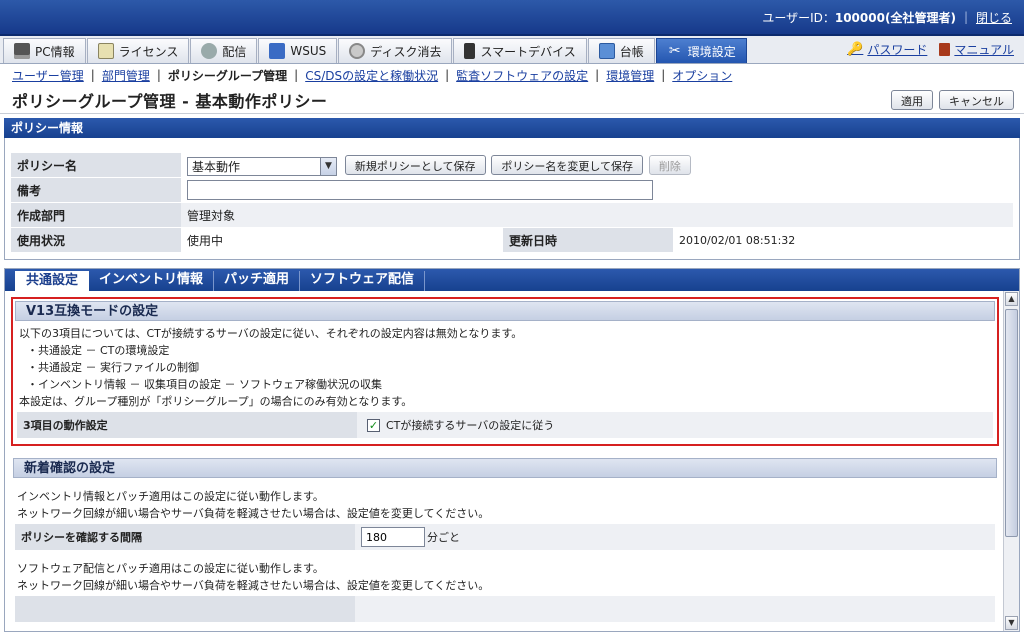  I want to click on v13-row-value: ✓ CTが接続するサーバの設定に従う, so click(675, 425).